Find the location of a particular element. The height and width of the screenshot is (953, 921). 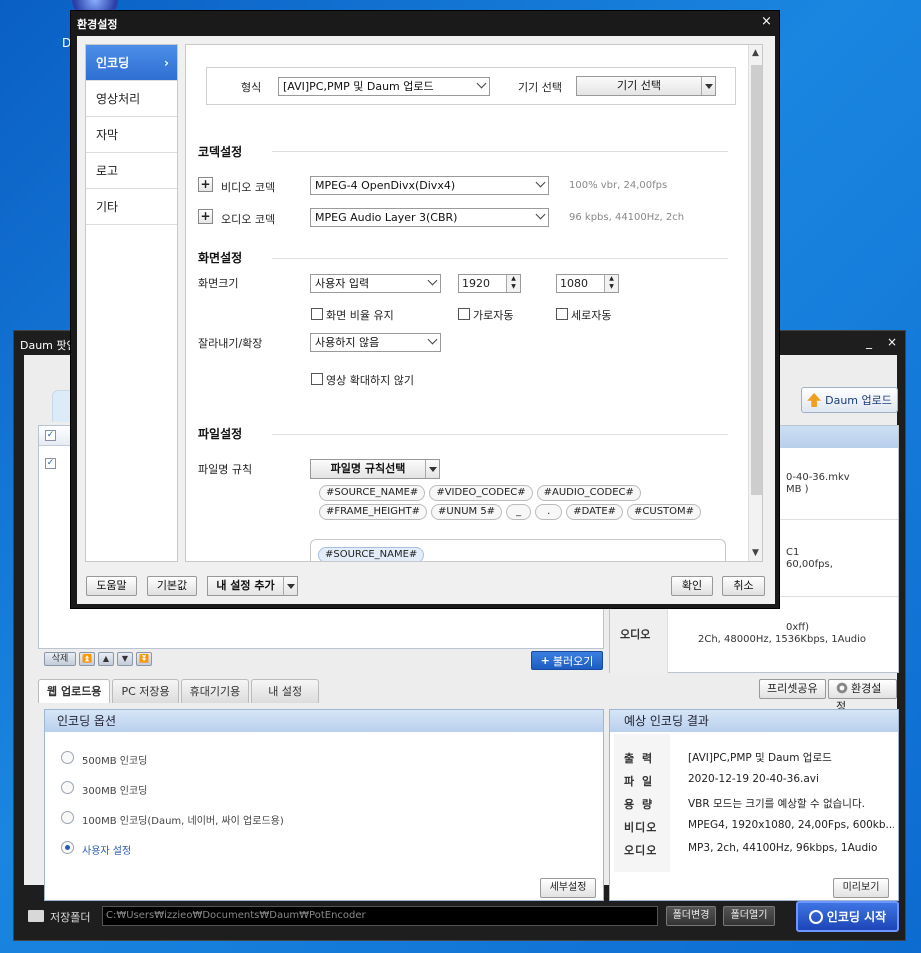

tab-pc-save: PC 저장용 is located at coordinates (145, 691).